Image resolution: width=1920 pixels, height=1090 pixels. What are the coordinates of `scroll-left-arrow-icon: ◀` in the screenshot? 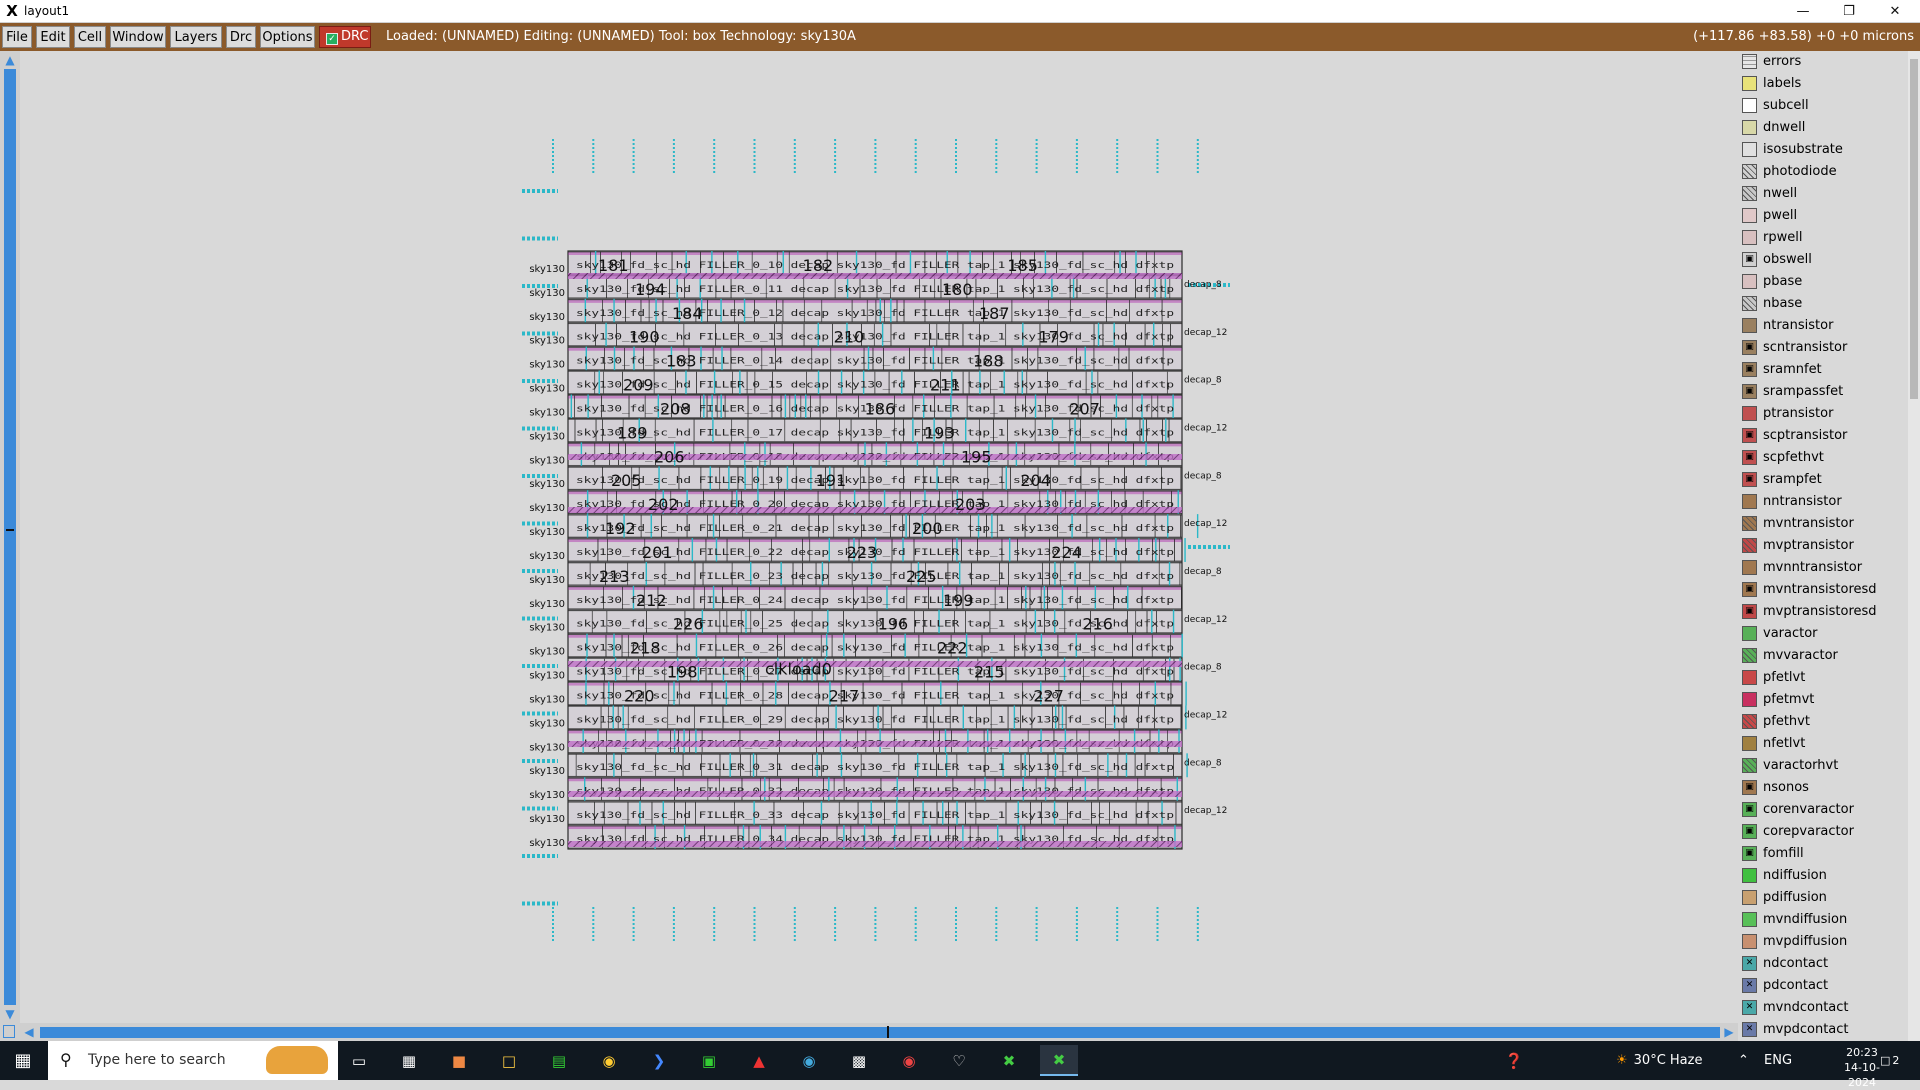 It's located at (29, 1032).